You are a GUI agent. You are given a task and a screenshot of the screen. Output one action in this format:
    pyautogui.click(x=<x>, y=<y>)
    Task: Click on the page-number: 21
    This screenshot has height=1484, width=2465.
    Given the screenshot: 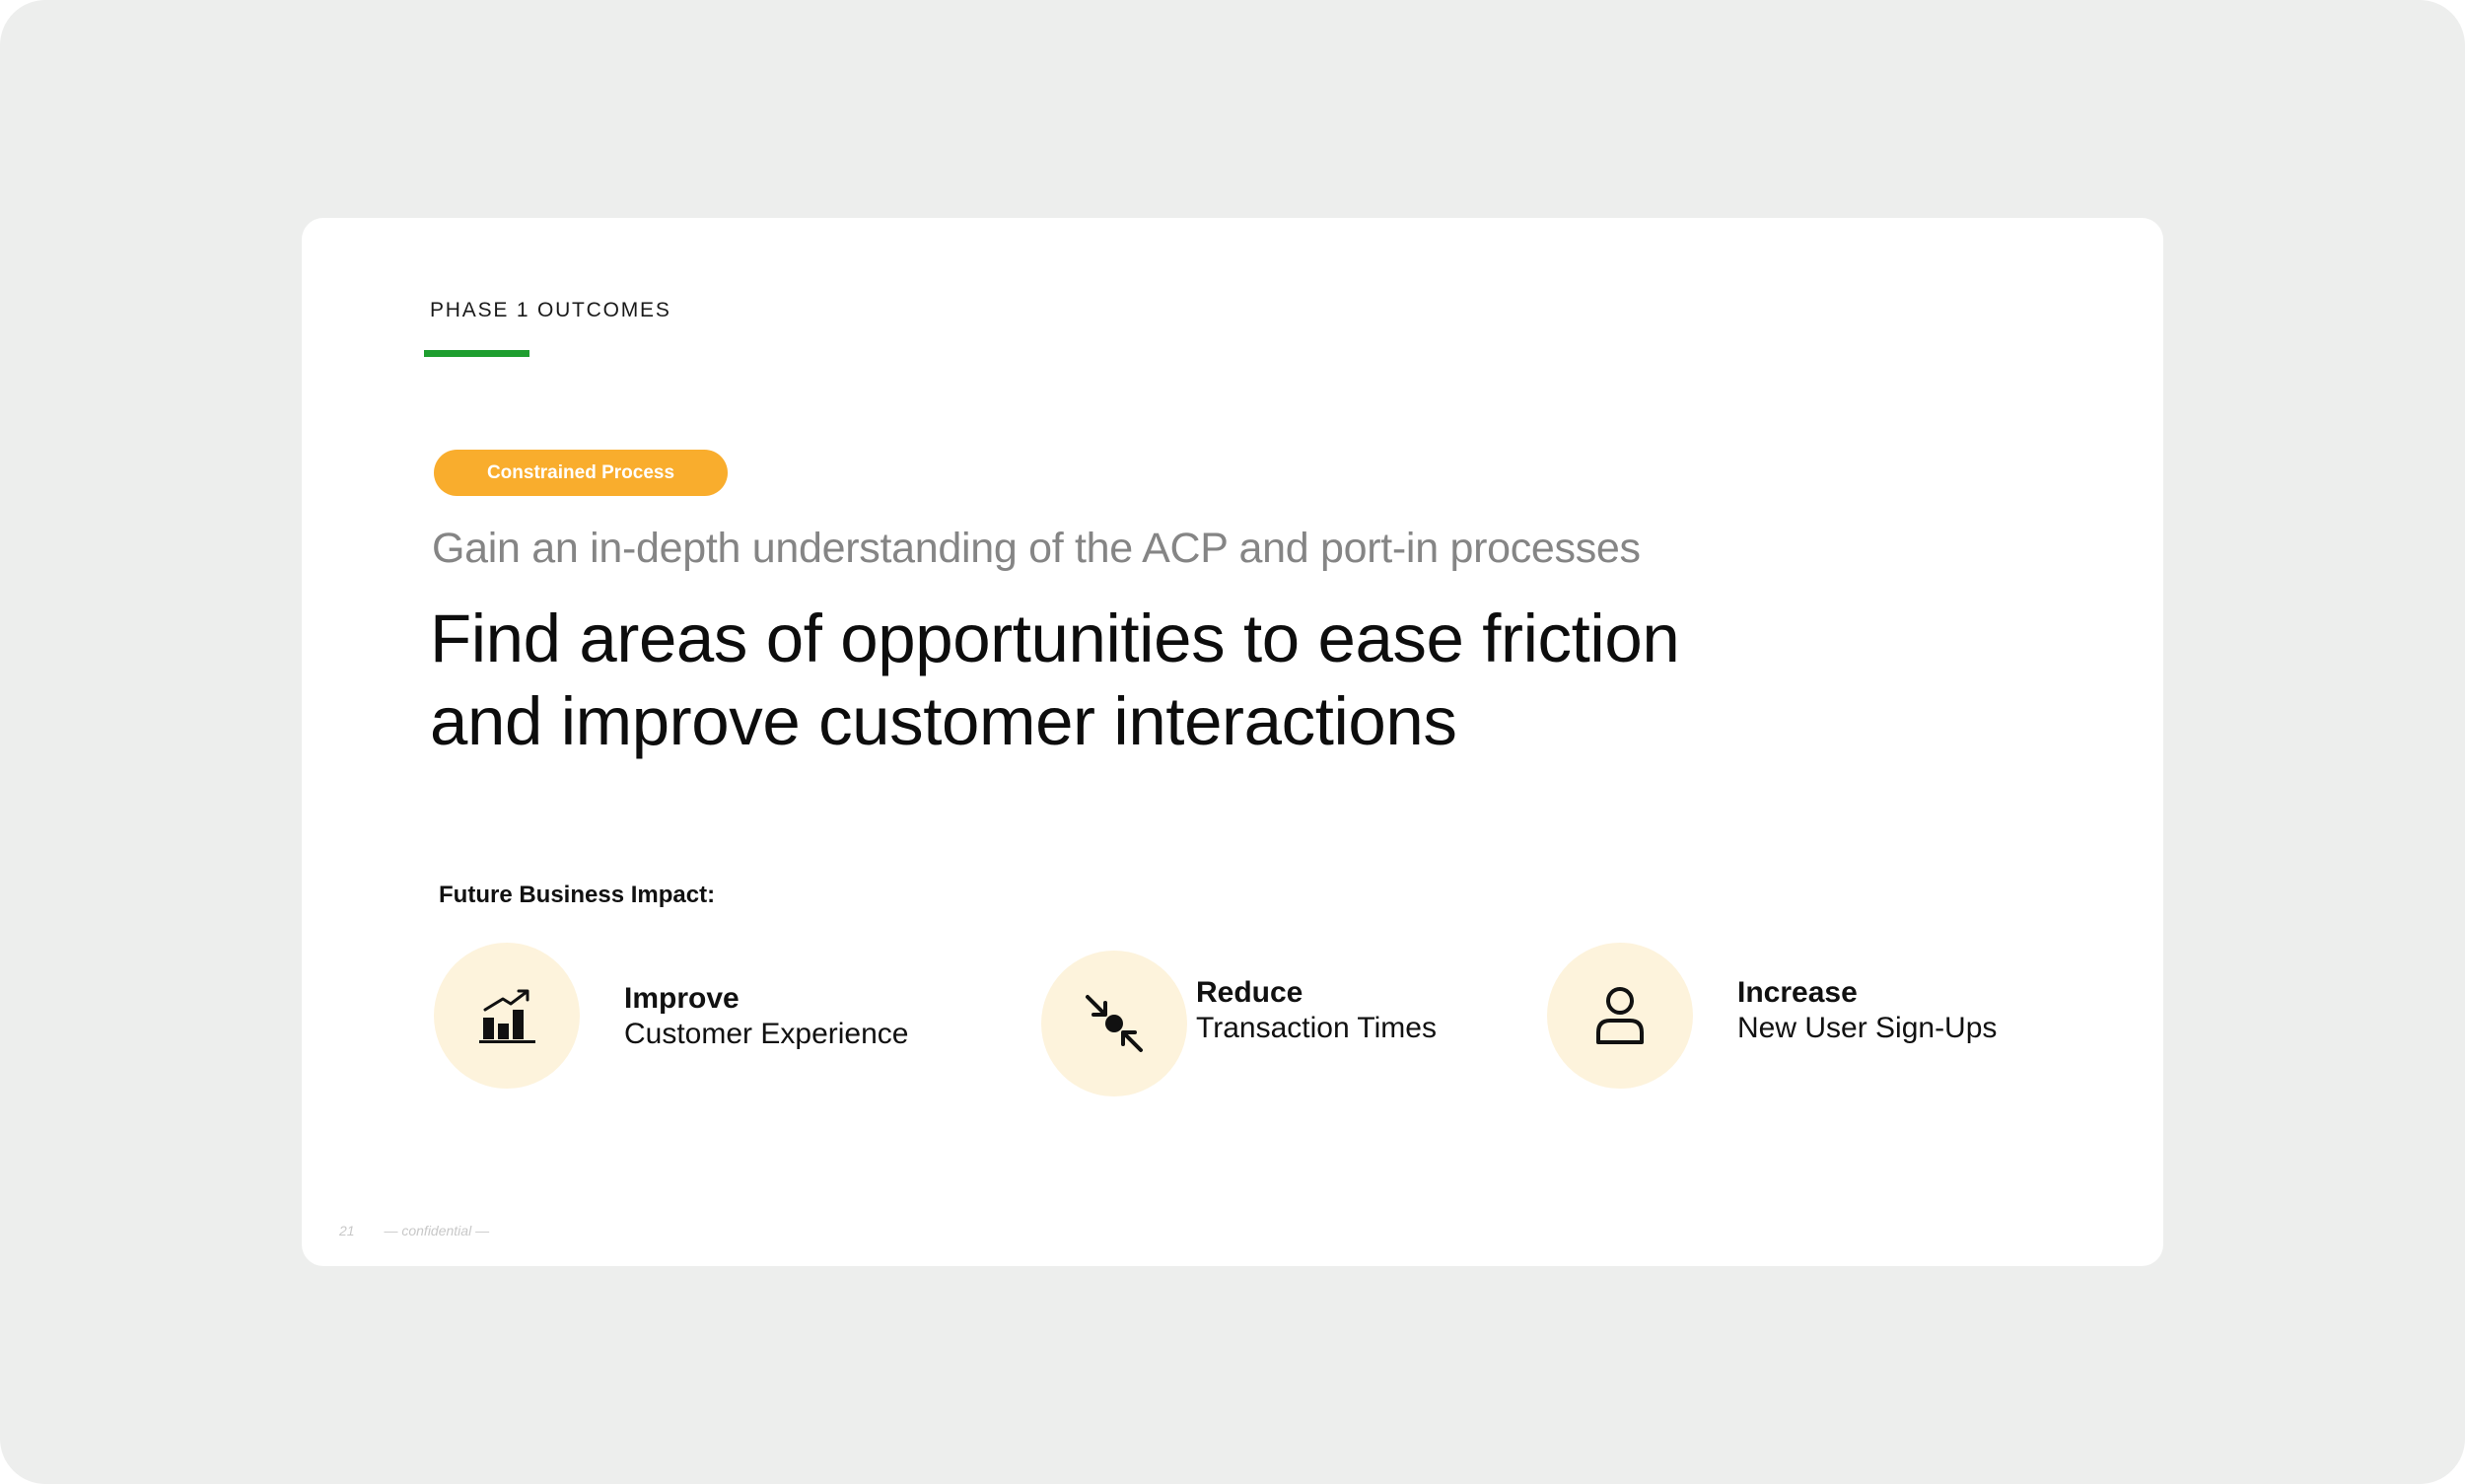 What is the action you would take?
    pyautogui.click(x=347, y=1230)
    